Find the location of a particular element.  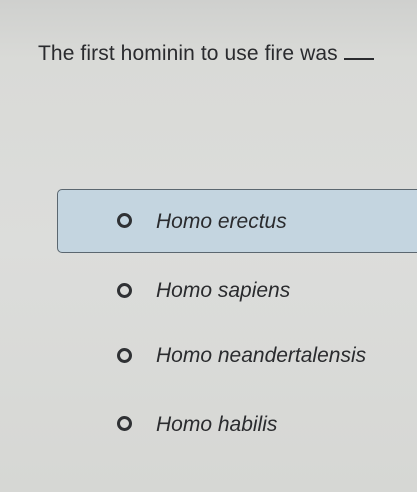

option-label: Homo sapiens is located at coordinates (223, 290).